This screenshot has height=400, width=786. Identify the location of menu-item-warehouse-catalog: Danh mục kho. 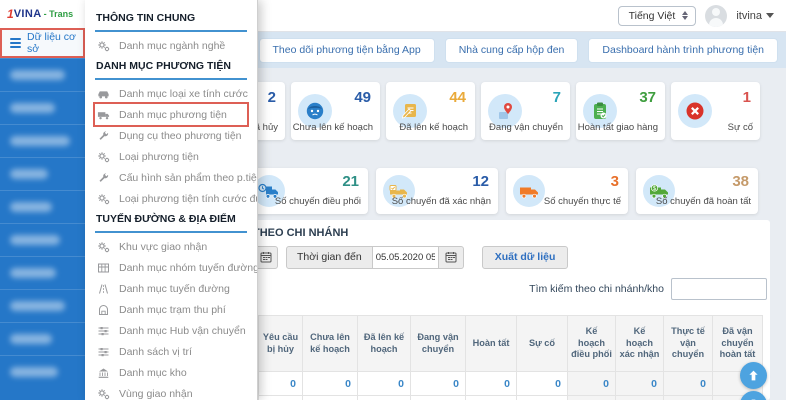
(171, 372).